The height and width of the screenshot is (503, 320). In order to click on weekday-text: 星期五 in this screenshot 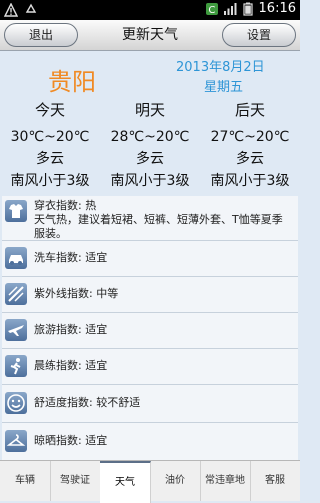, I will do `click(224, 87)`.